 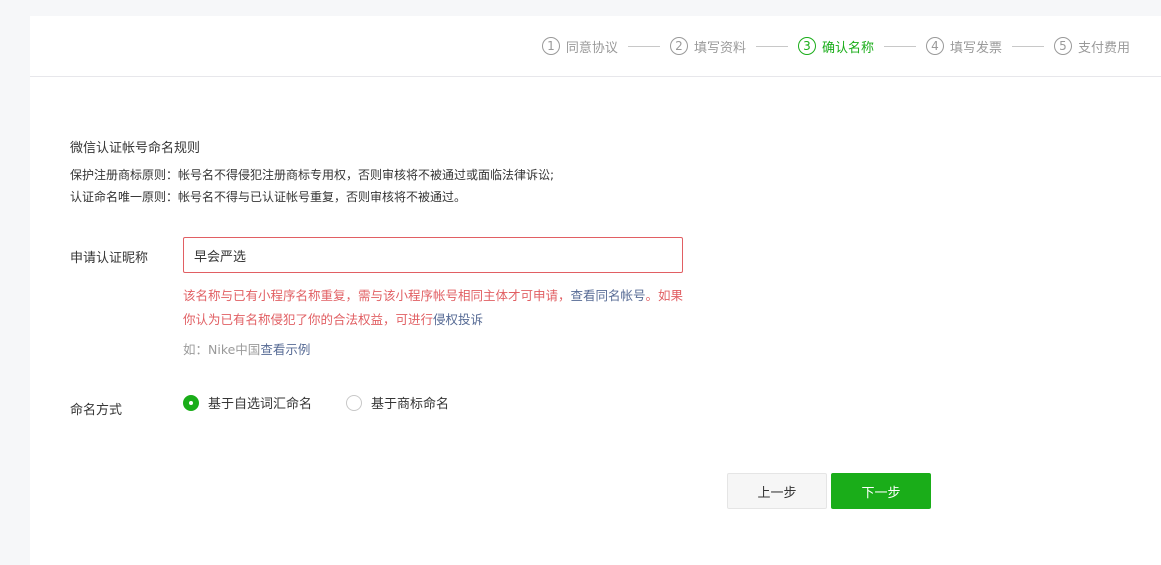 I want to click on step-3: 3 确认名称, so click(x=835, y=46).